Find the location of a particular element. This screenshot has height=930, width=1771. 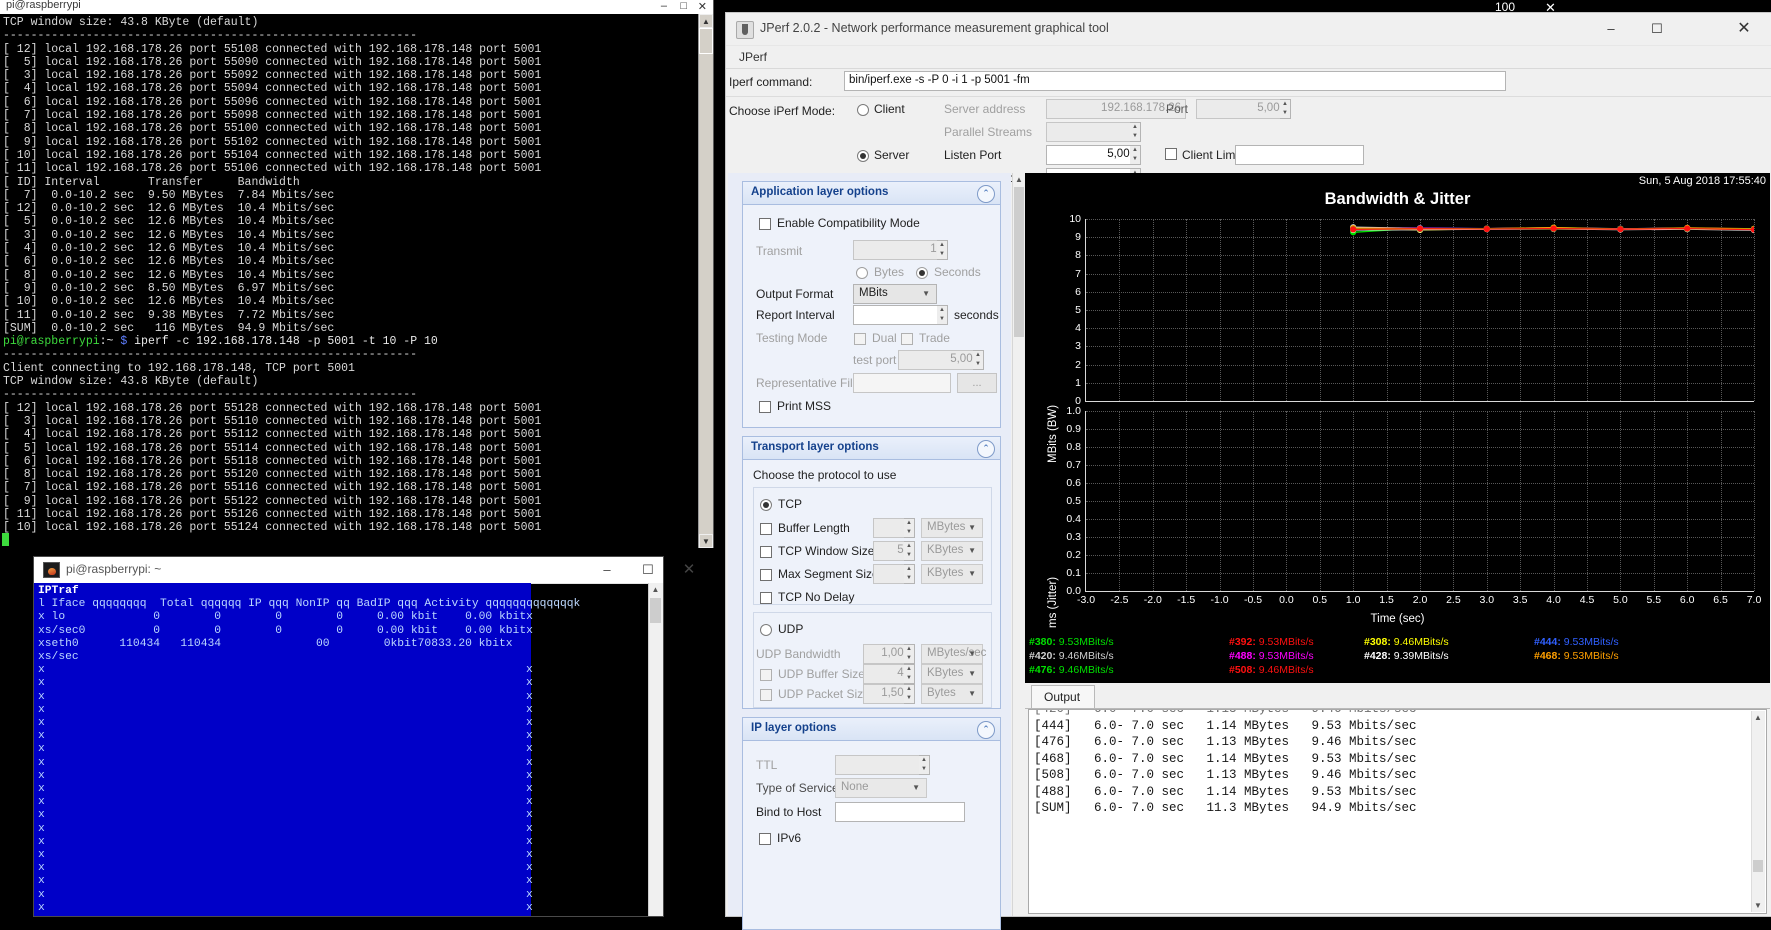

udp-bandwidth-spinner: ▲ ▼ is located at coordinates (909, 654).